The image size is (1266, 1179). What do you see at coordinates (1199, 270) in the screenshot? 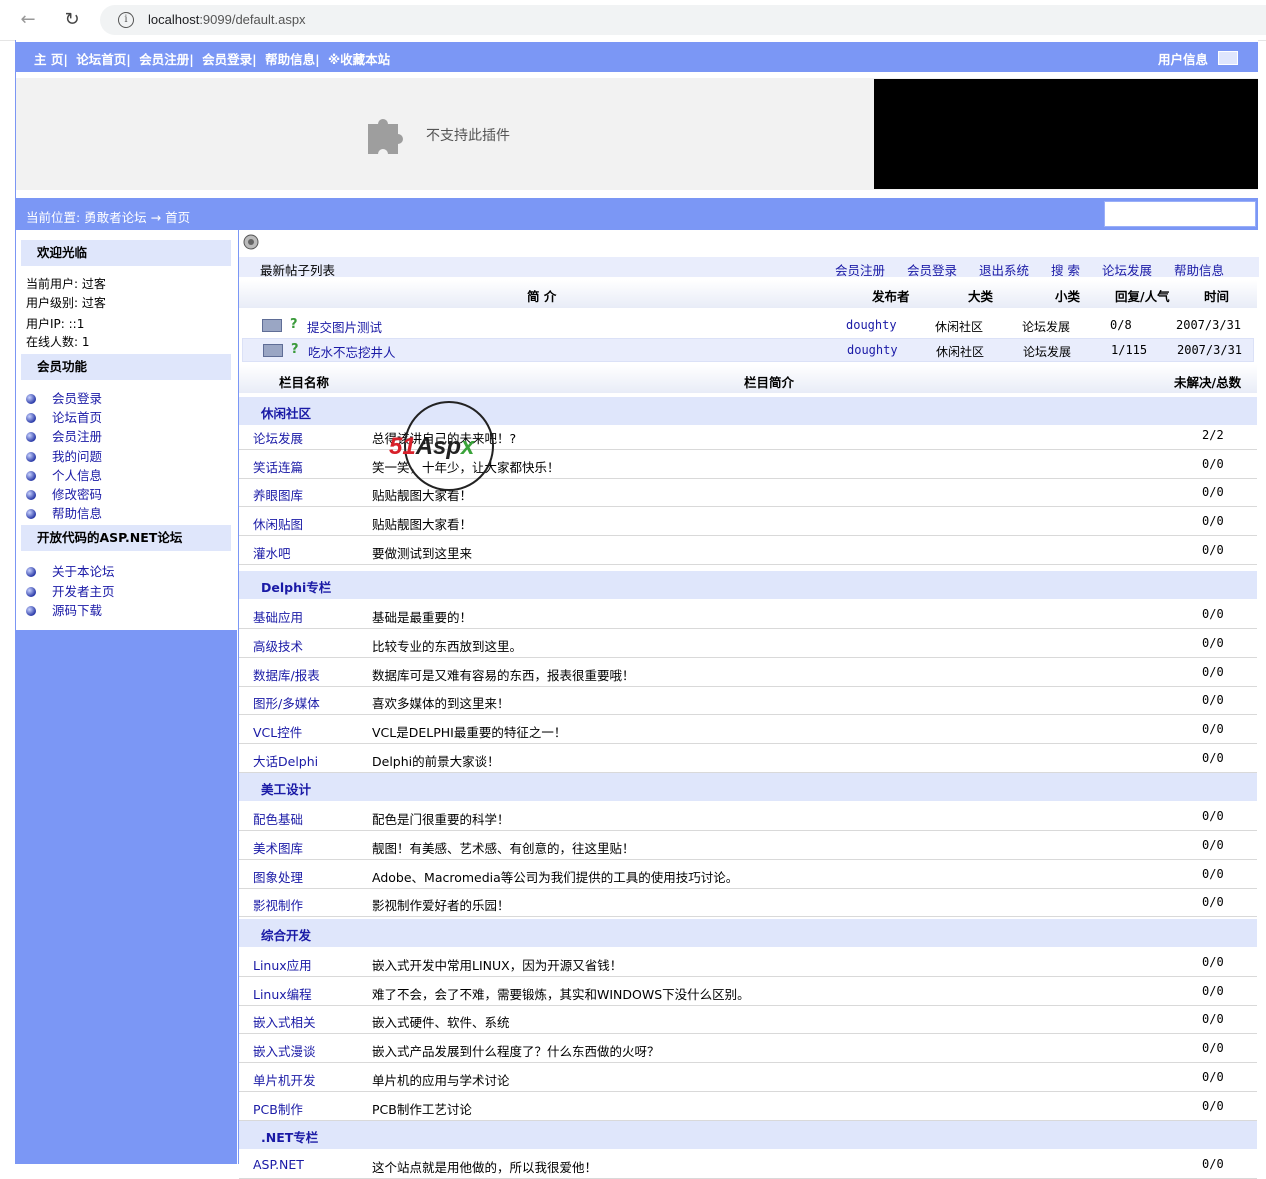
I see `top-link-help: 帮助信息` at bounding box center [1199, 270].